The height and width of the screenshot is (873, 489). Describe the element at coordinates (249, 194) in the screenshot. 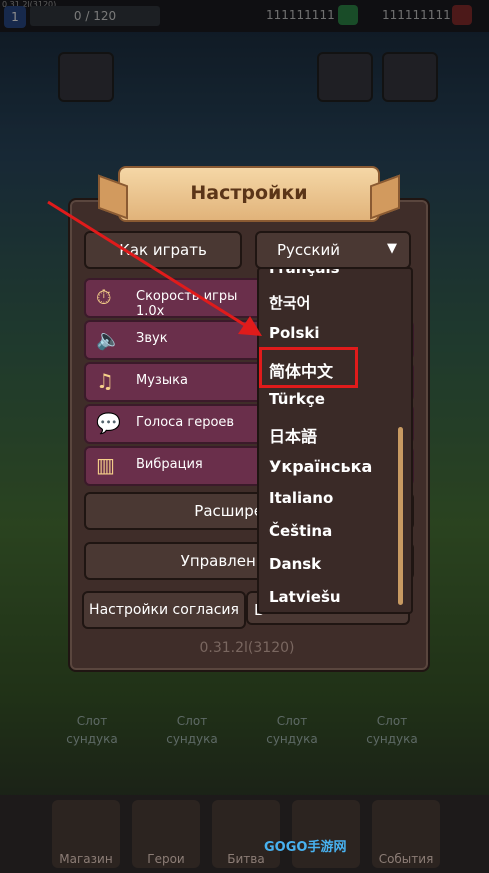

I see `settings-title: Настройки` at that location.